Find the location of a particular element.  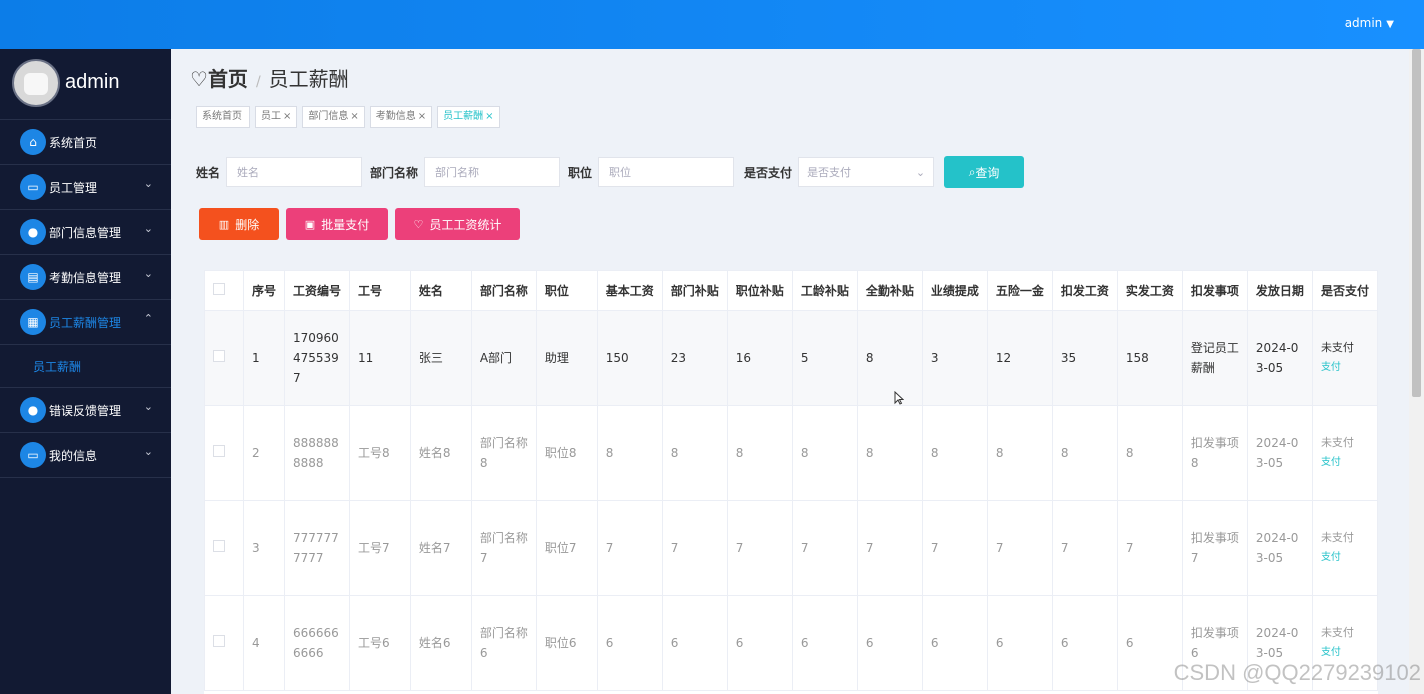

dept-input: 部门名称 is located at coordinates (492, 172).